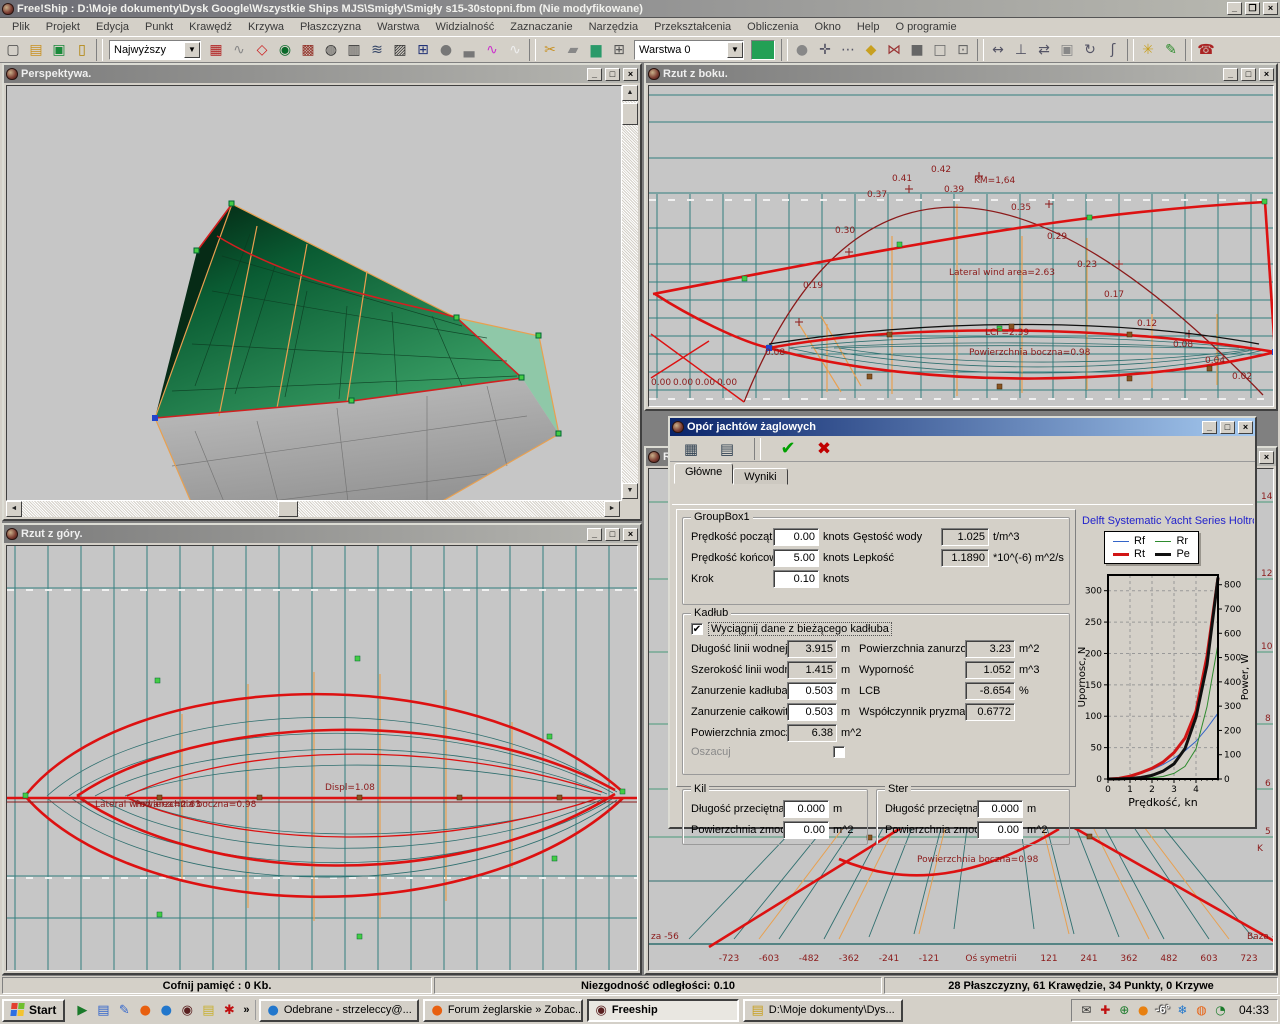  I want to click on select-marker-icon: ●, so click(802, 49).